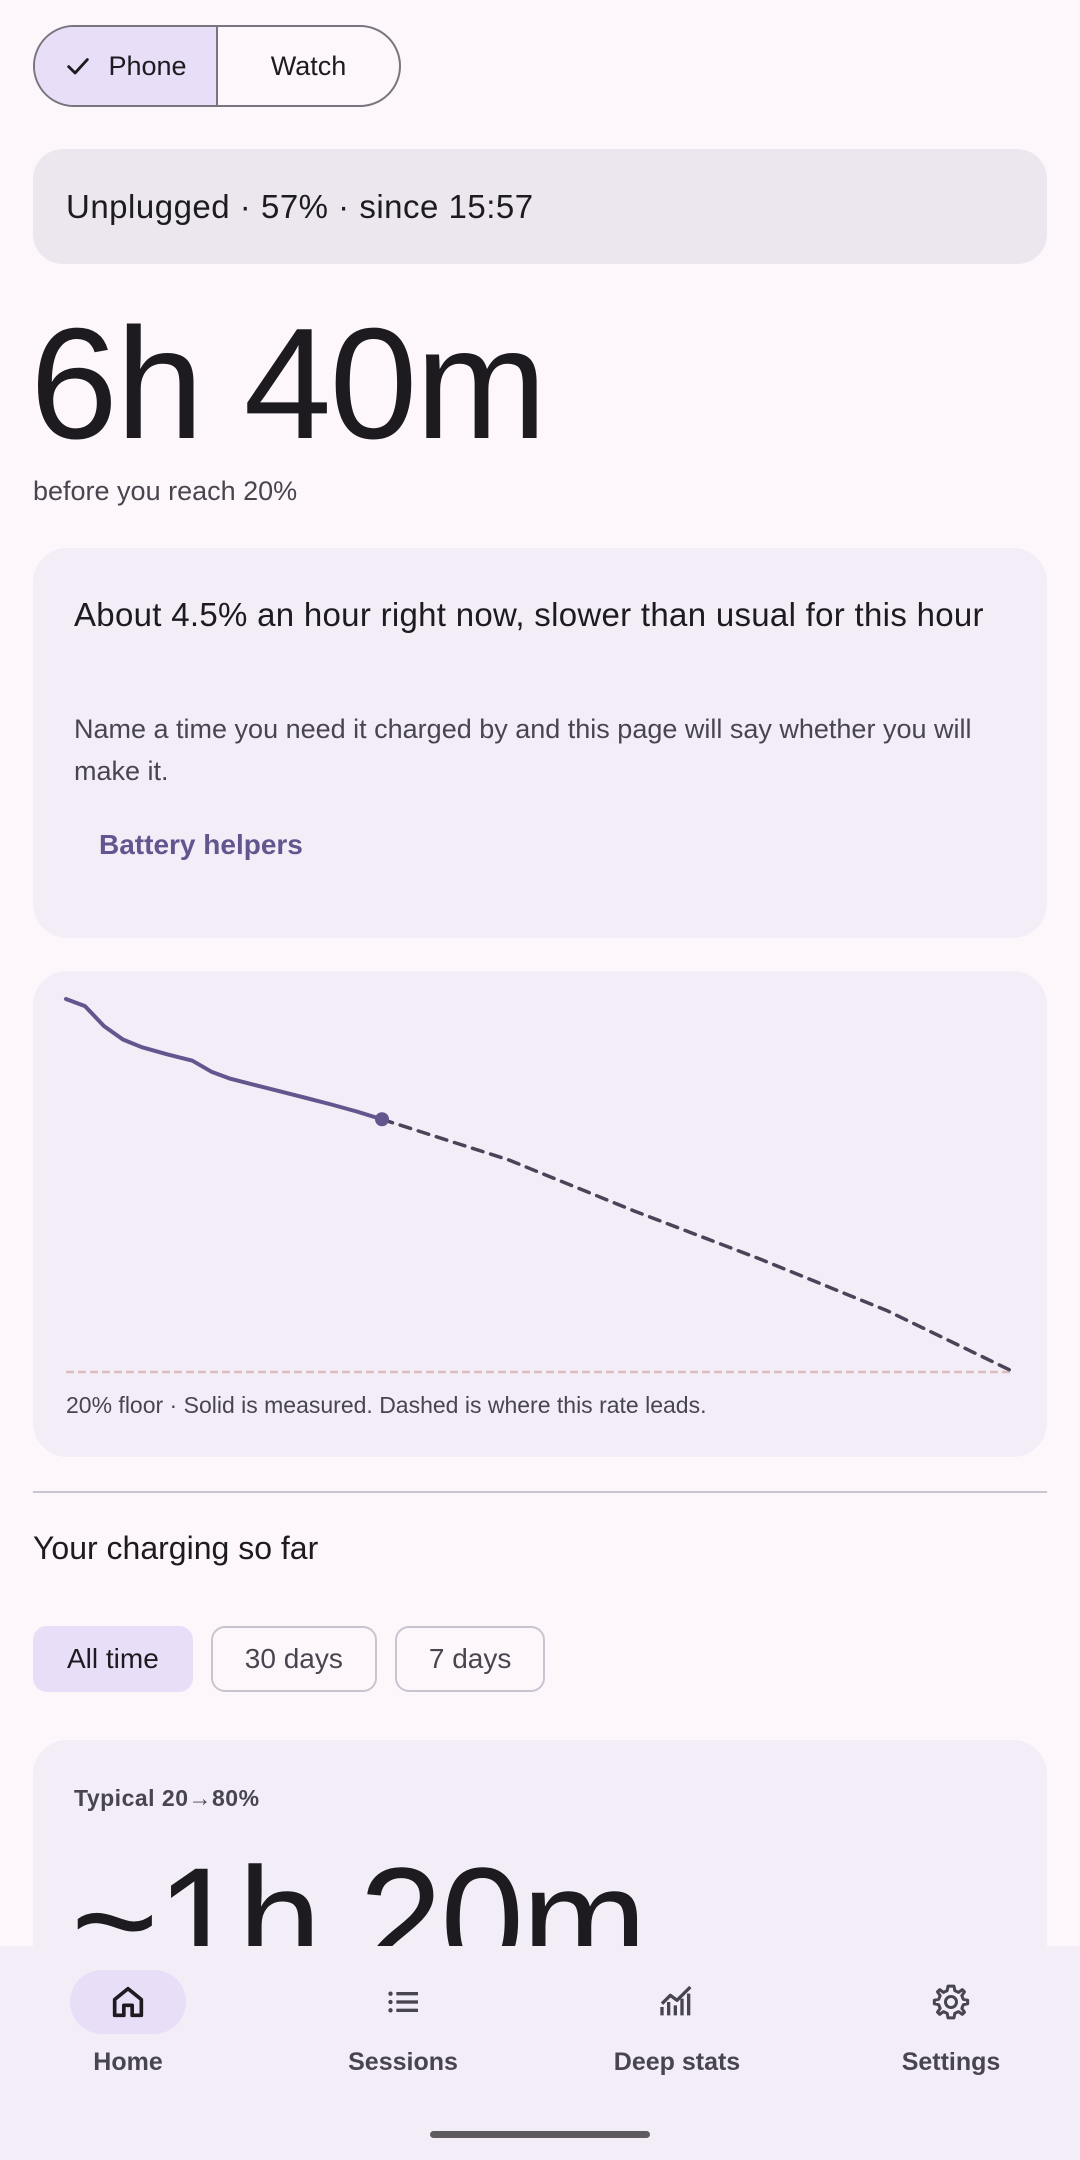  Describe the element at coordinates (540, 1492) in the screenshot. I see `section-divider` at that location.